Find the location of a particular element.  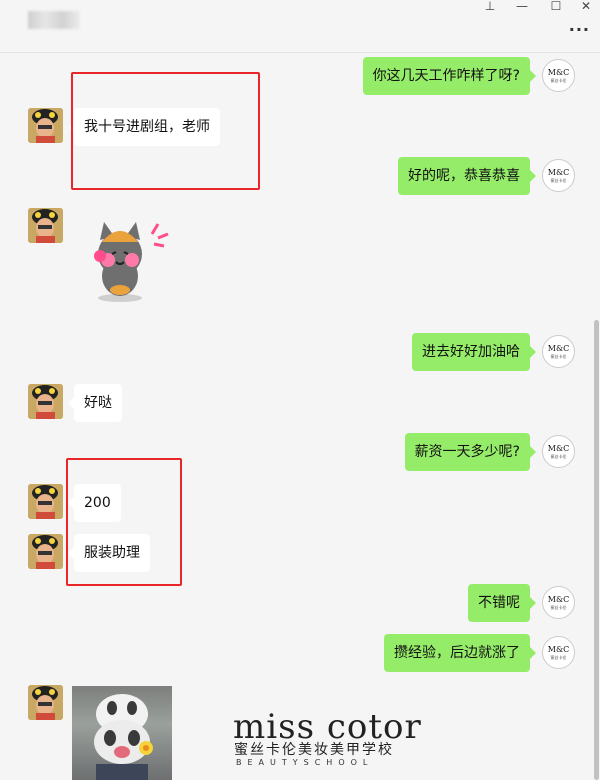

contact-name-blurred is located at coordinates (54, 20).